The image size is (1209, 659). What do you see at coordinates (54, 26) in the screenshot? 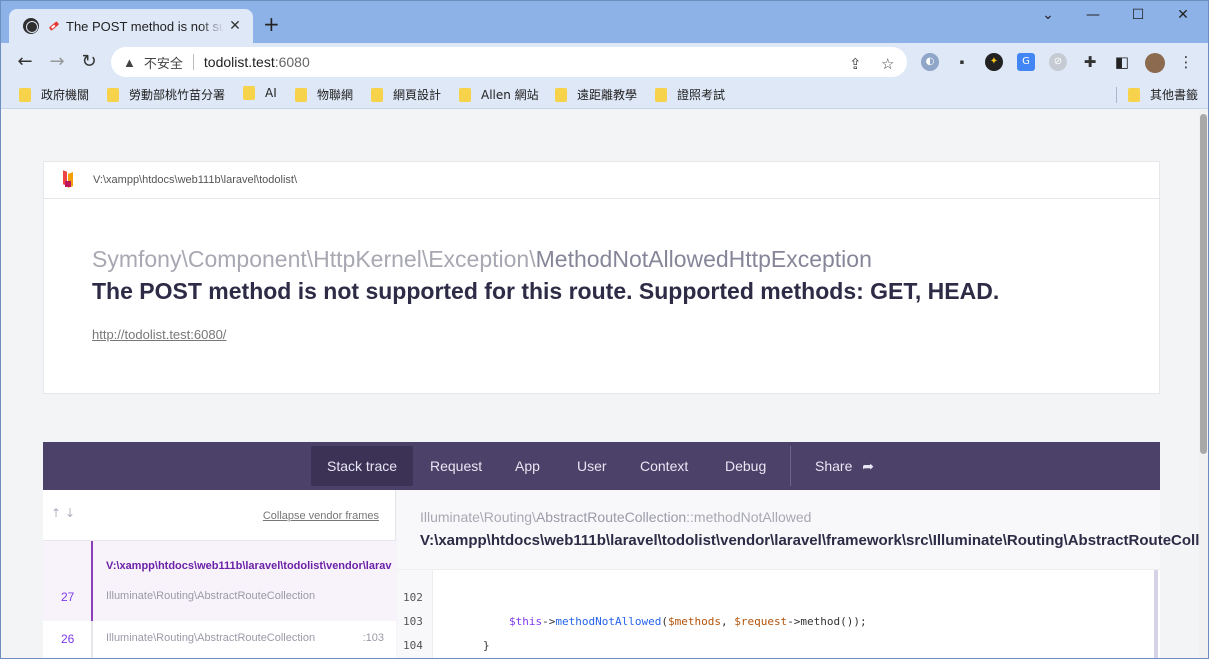
I see `laravel-favicon-icon` at bounding box center [54, 26].